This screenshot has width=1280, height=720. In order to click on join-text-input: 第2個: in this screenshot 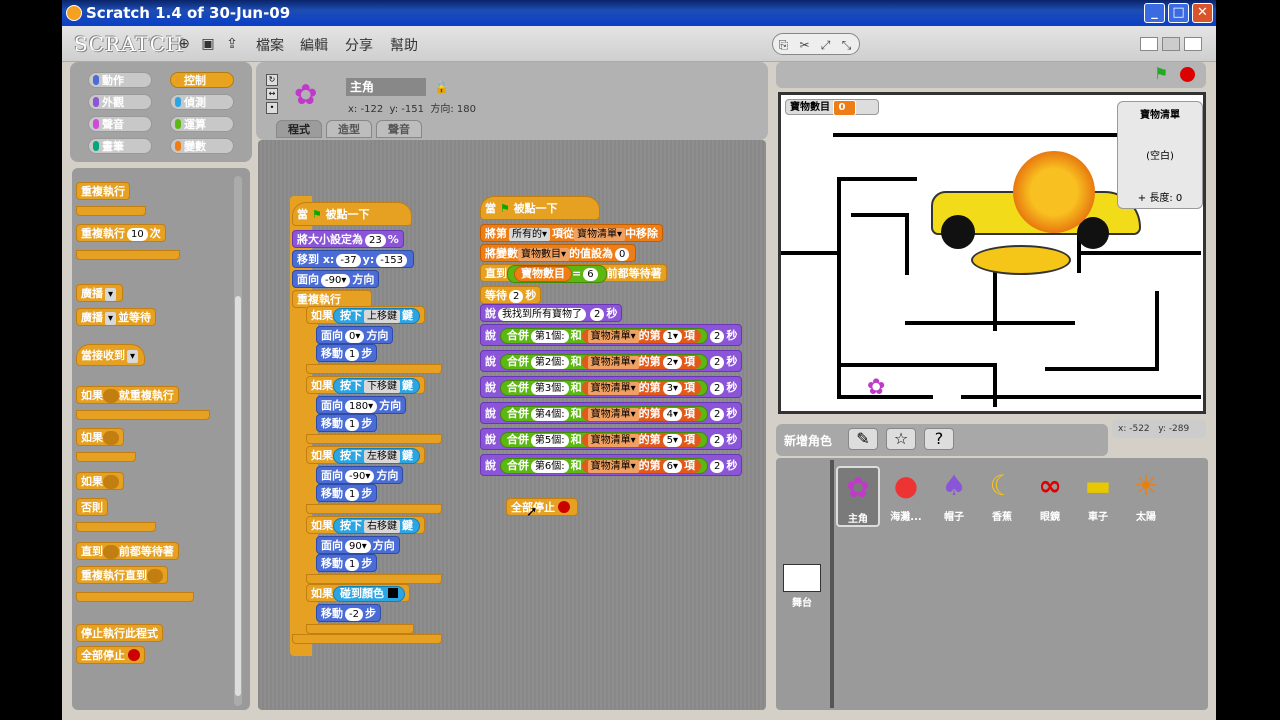, I will do `click(549, 362)`.